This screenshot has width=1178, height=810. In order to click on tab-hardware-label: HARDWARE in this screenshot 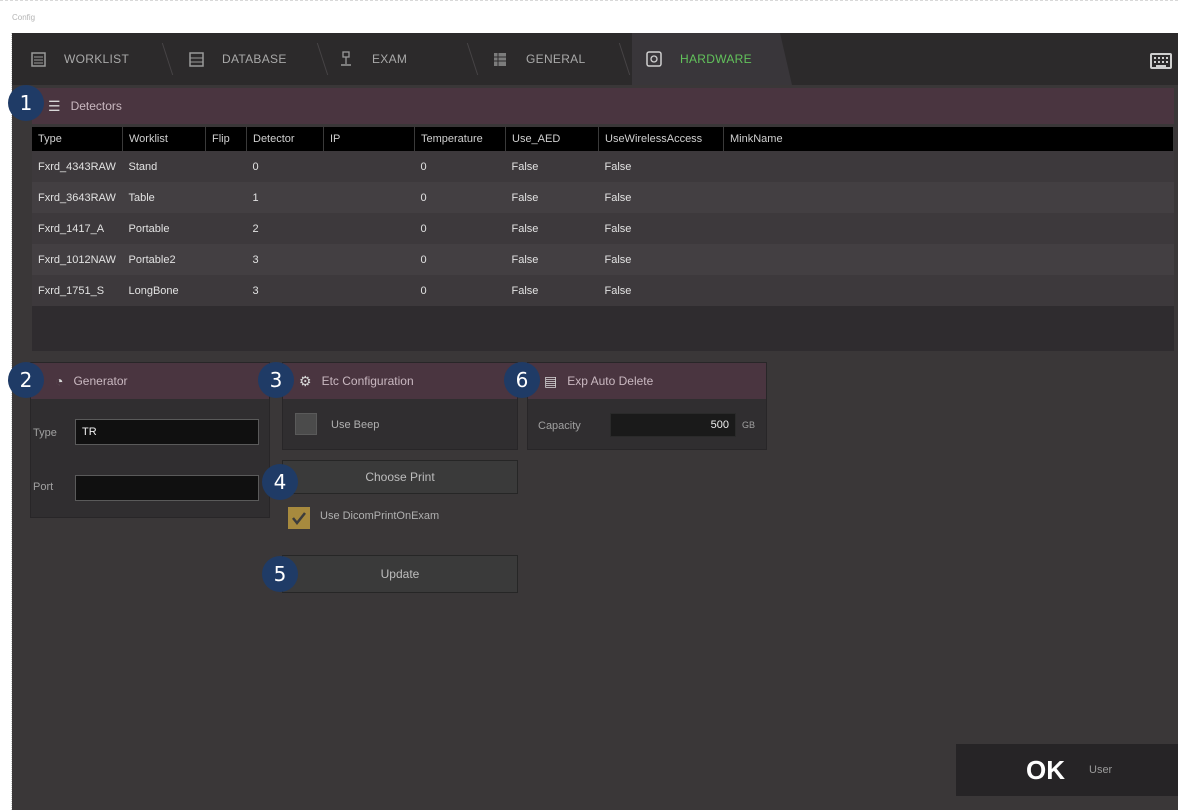, I will do `click(716, 59)`.